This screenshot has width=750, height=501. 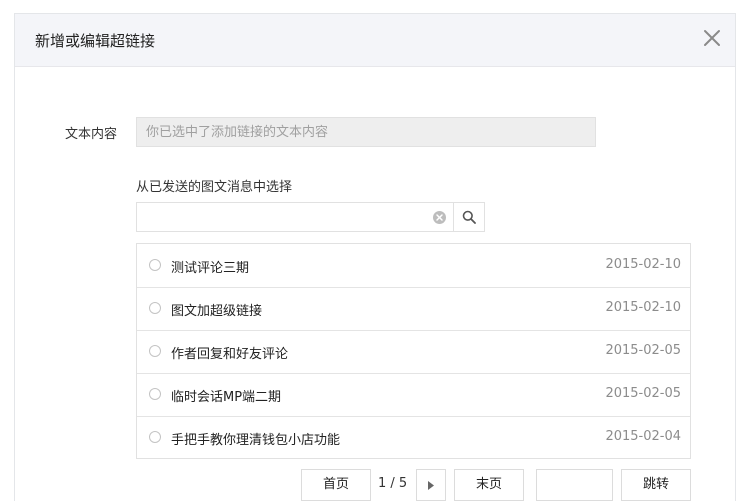 What do you see at coordinates (375, 485) in the screenshot?
I see `pagination: 首页 1 / 5 末页 跳转` at bounding box center [375, 485].